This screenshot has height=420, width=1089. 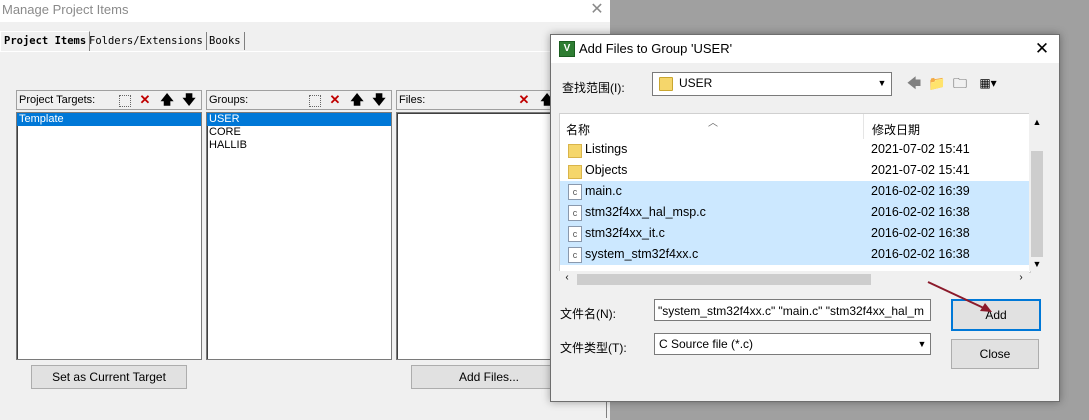 I want to click on project-targets-header: Project Targets: ✕ 🡅 🡇, so click(x=109, y=100).